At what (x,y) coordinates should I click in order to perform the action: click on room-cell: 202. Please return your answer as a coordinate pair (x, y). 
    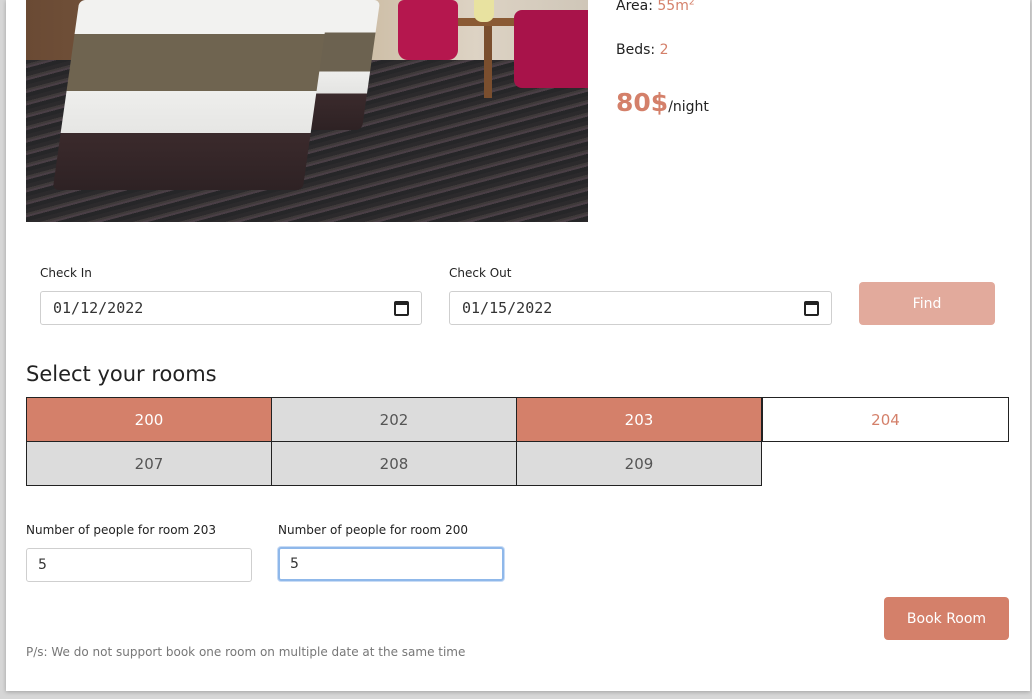
    Looking at the image, I should click on (394, 419).